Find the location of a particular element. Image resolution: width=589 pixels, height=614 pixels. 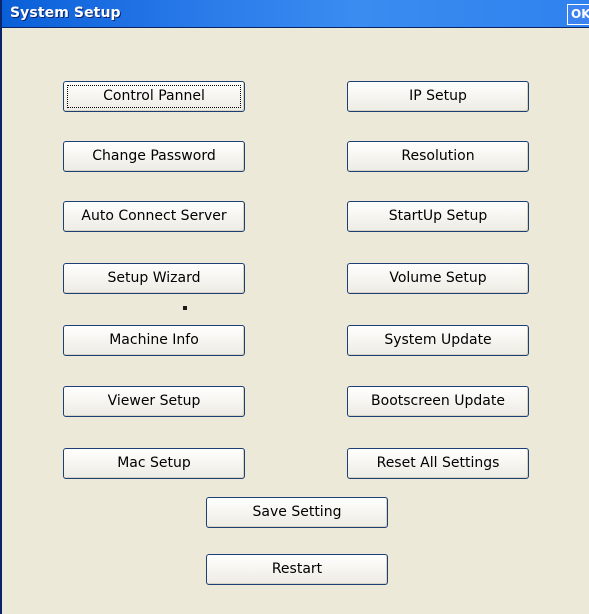

machine-info-button: Machine Info is located at coordinates (154, 340).